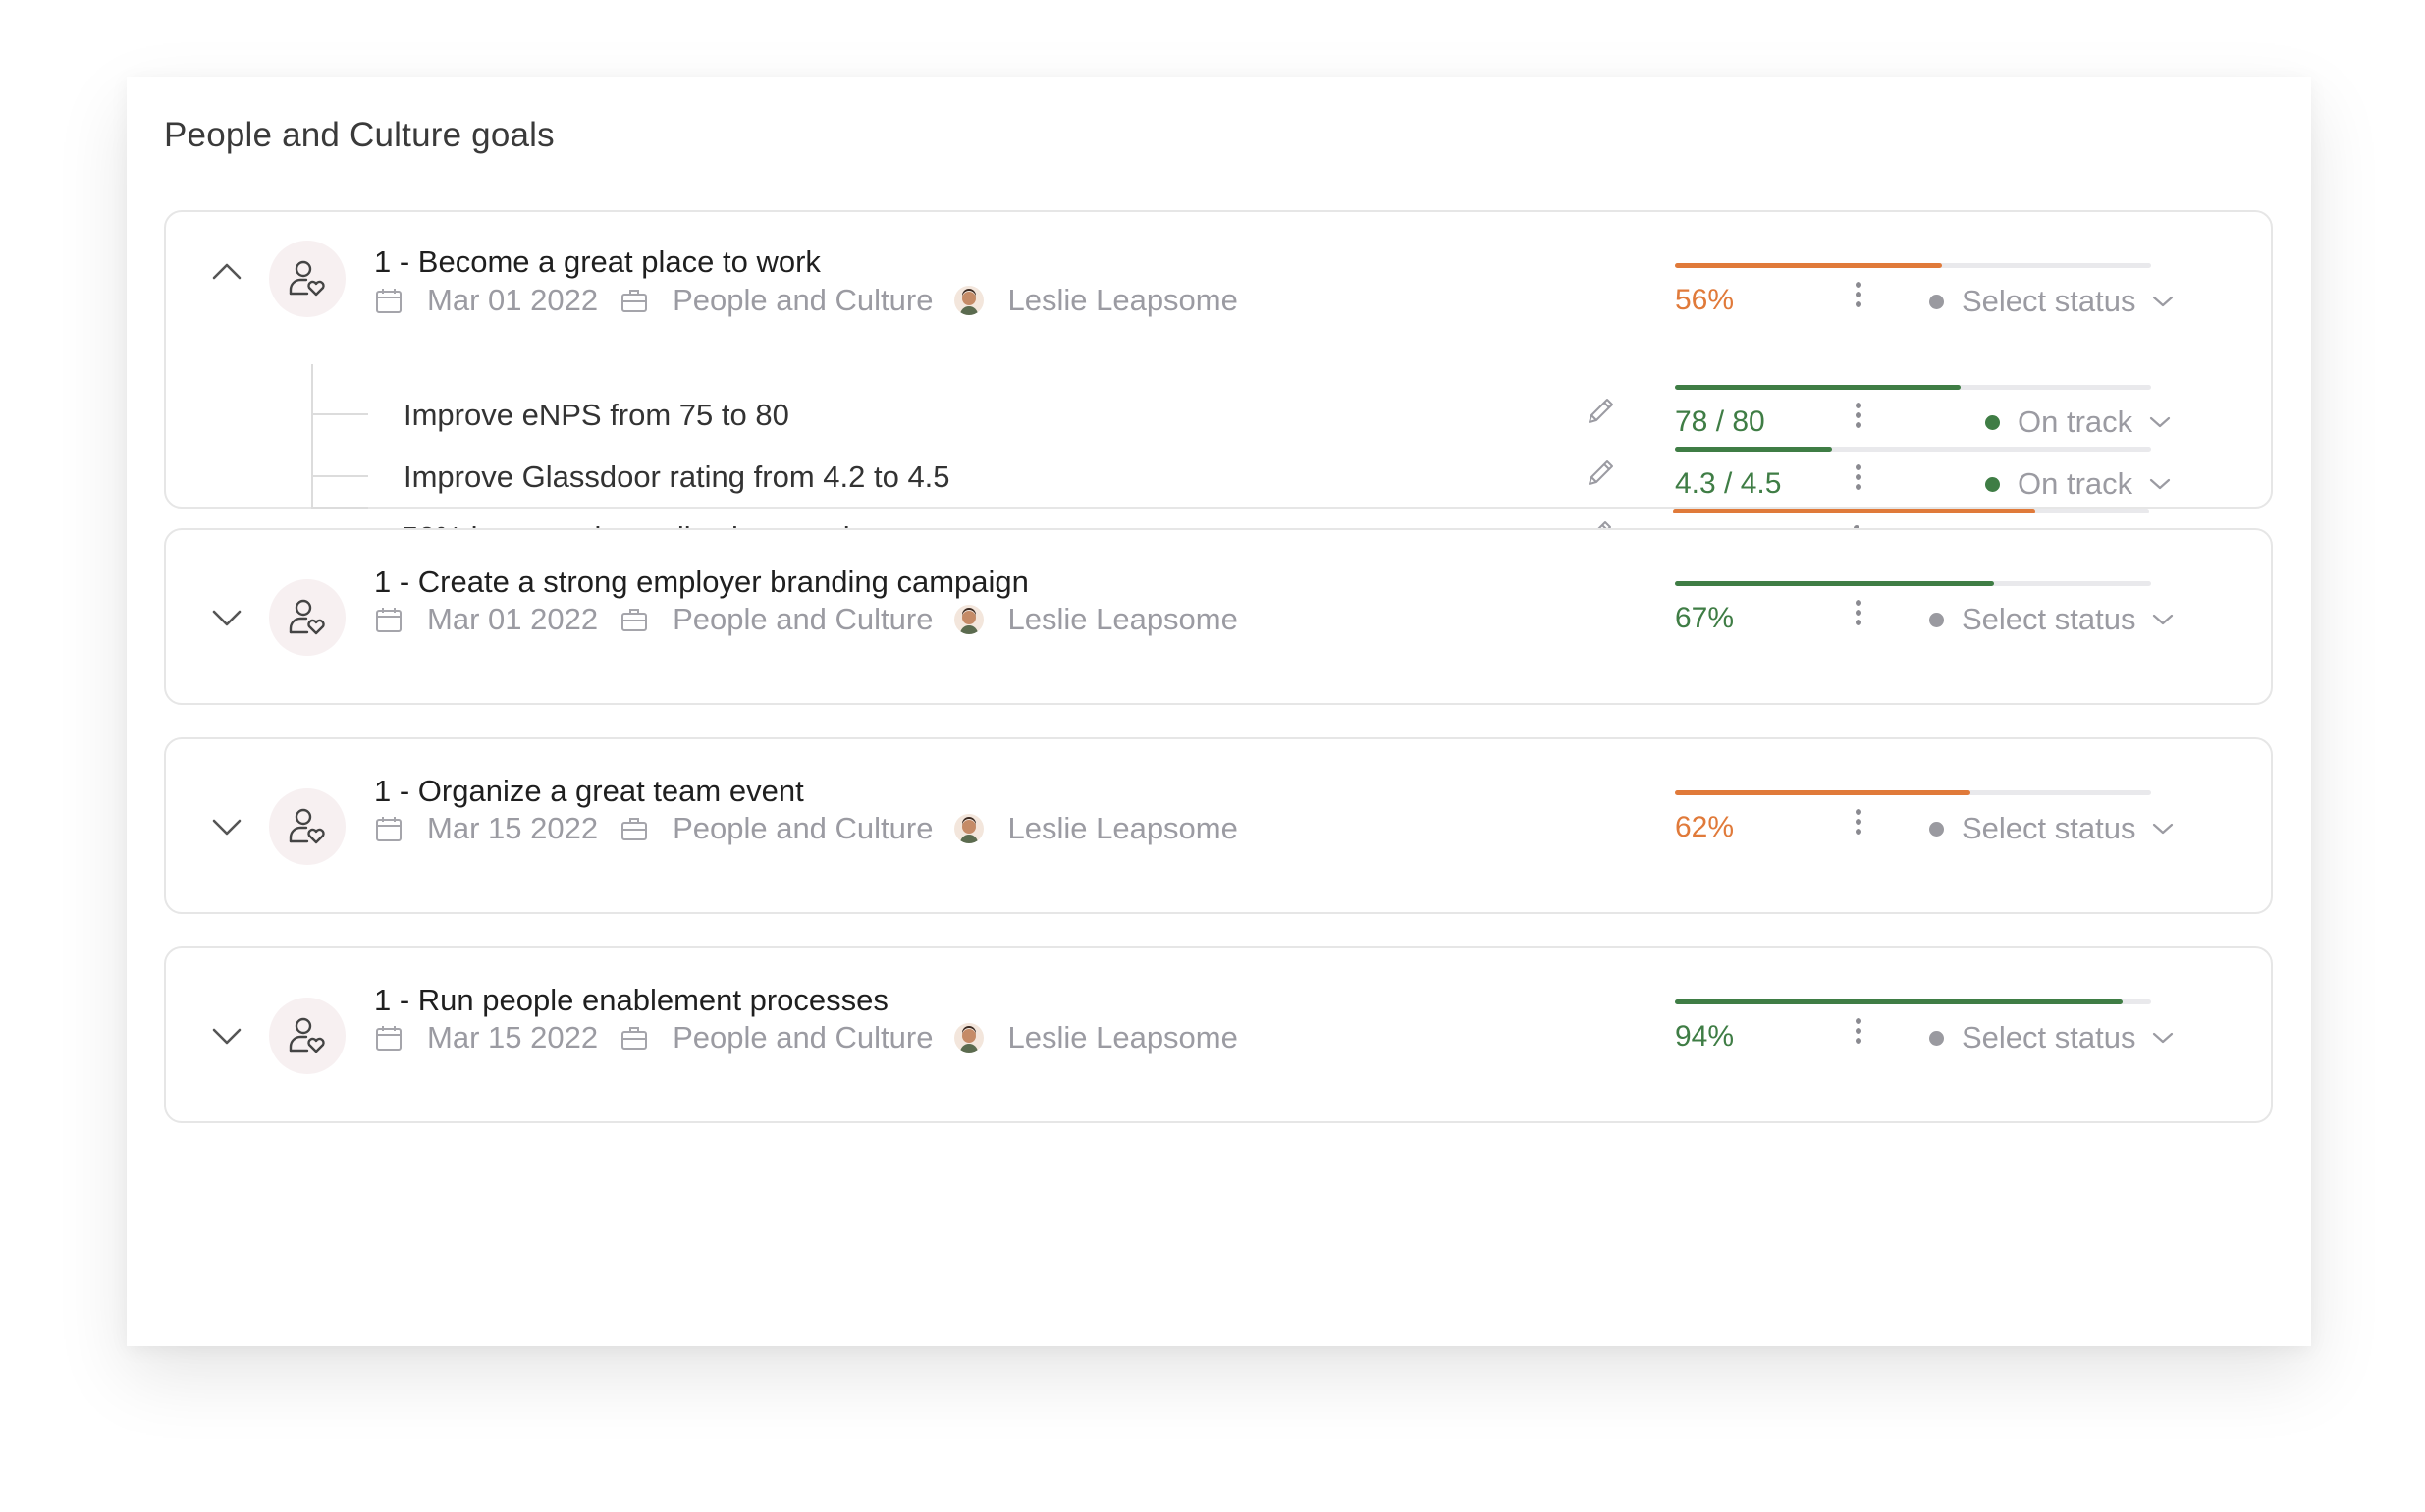 This screenshot has width=2425, height=1512. What do you see at coordinates (513, 619) in the screenshot?
I see `goal-date: Mar 01 2022` at bounding box center [513, 619].